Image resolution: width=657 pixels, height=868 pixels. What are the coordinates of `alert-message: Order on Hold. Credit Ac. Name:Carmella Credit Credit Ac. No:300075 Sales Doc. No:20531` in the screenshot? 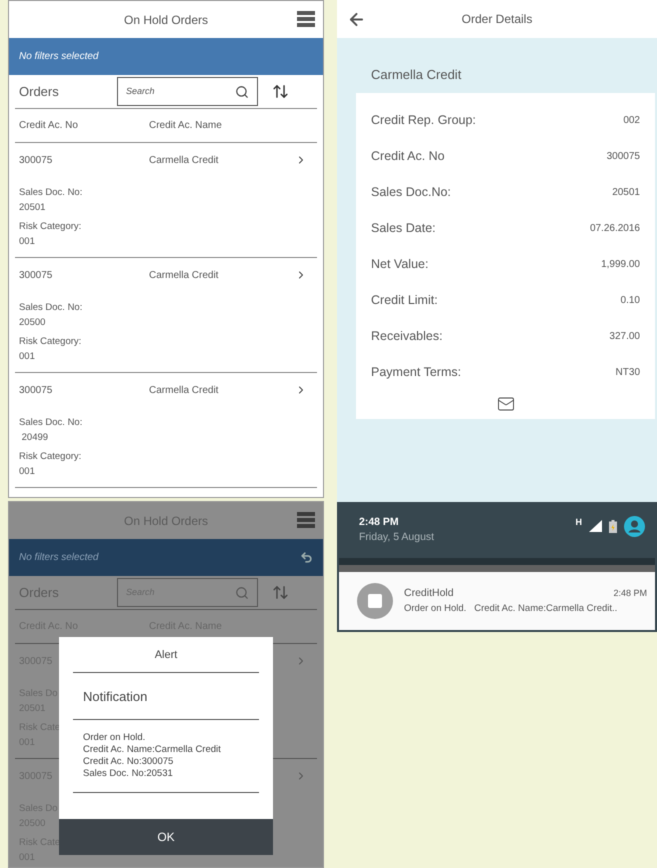 It's located at (166, 757).